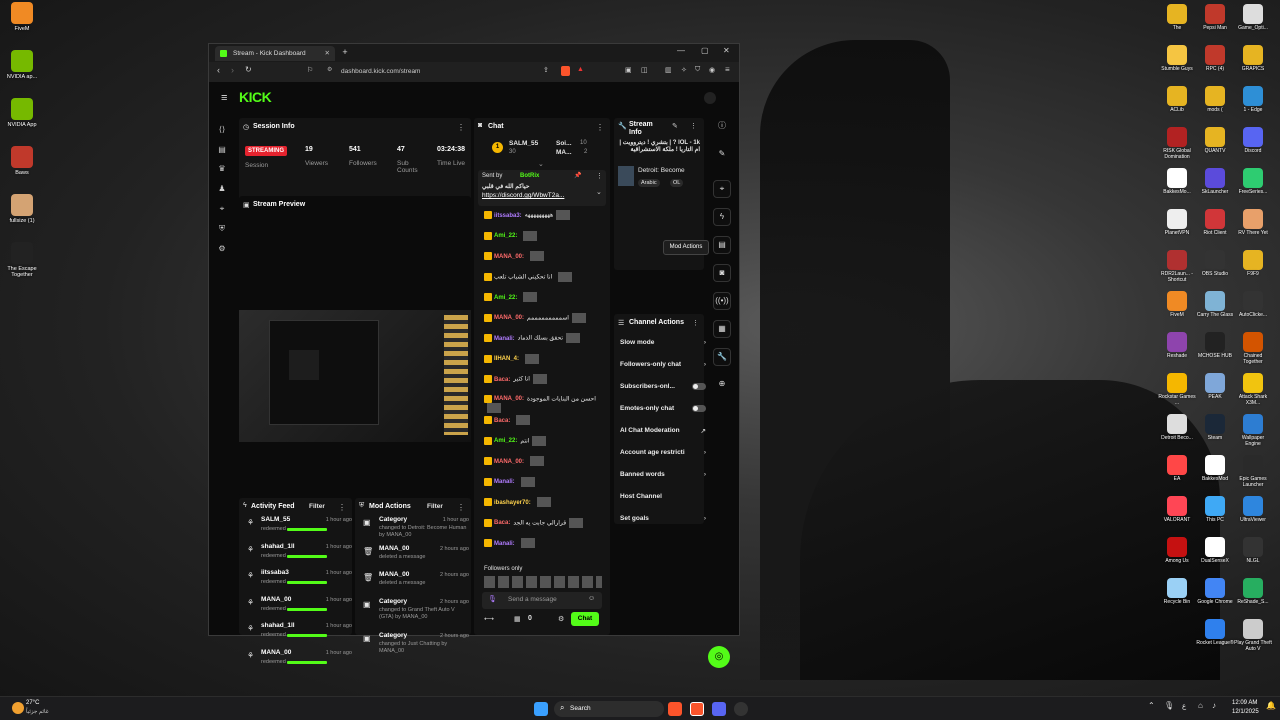 Image resolution: width=1280 pixels, height=720 pixels. What do you see at coordinates (18, 708) in the screenshot?
I see `weather-icon` at bounding box center [18, 708].